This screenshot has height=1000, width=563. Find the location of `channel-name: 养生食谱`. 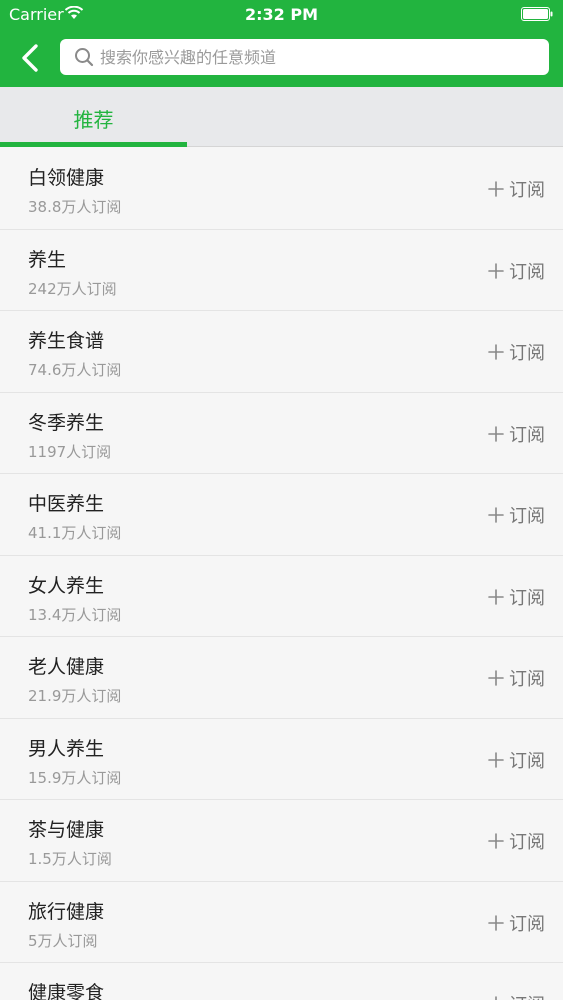

channel-name: 养生食谱 is located at coordinates (66, 341).